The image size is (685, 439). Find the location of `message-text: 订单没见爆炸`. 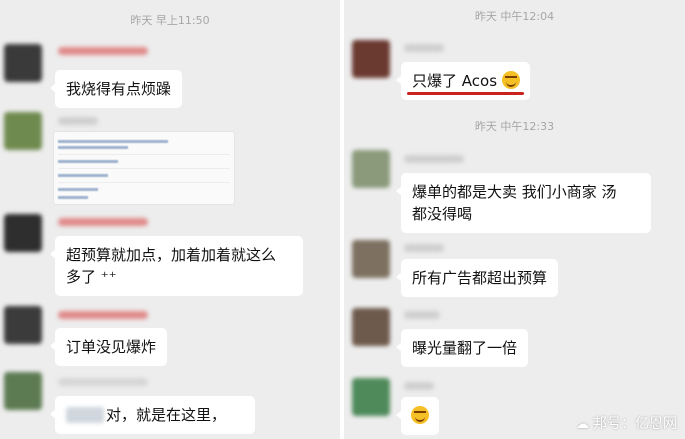

message-text: 订单没见爆炸 is located at coordinates (111, 347).